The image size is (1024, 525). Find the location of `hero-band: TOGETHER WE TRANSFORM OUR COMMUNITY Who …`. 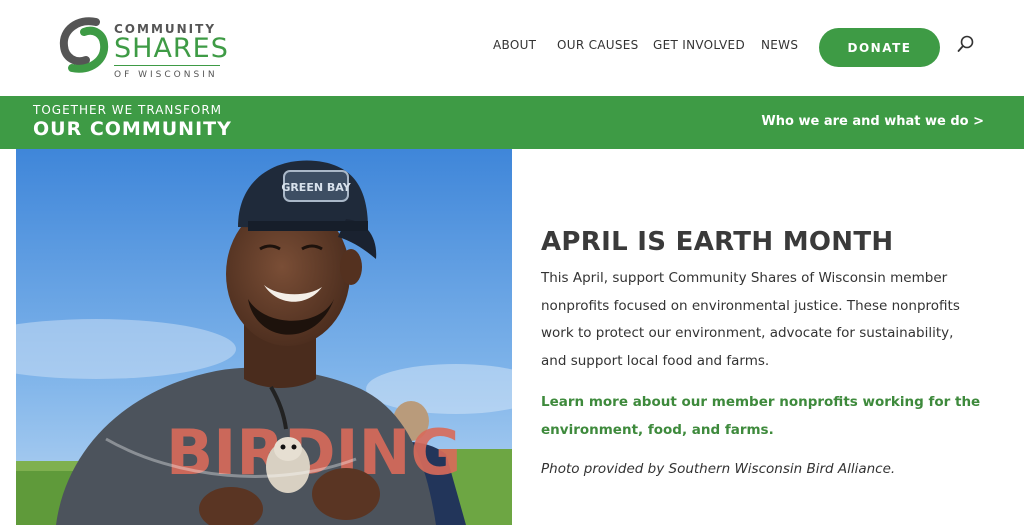

hero-band: TOGETHER WE TRANSFORM OUR COMMUNITY Who … is located at coordinates (512, 122).